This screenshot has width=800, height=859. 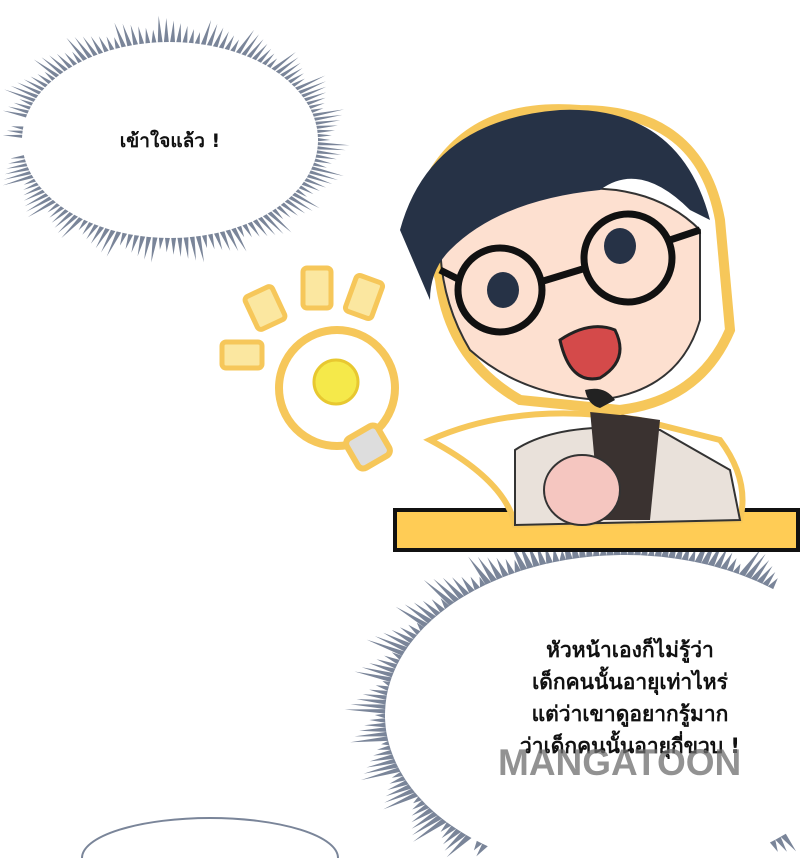 What do you see at coordinates (630, 682) in the screenshot?
I see `speech-line: เด็กคนนั้นอายุเท่าไหร่` at bounding box center [630, 682].